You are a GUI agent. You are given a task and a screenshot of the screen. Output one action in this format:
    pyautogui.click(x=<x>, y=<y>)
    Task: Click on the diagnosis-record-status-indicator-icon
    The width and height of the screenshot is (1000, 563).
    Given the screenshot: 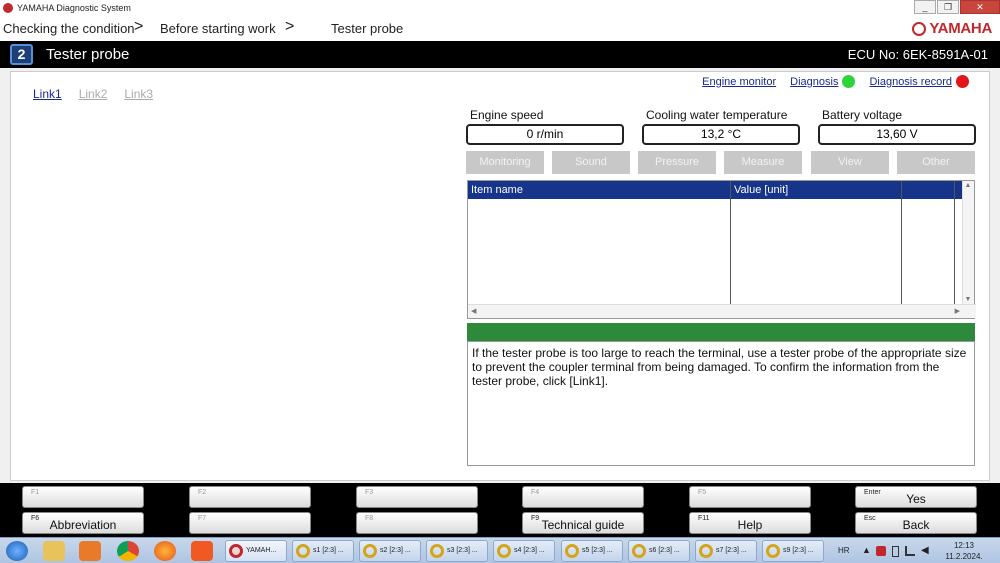 What is the action you would take?
    pyautogui.click(x=962, y=81)
    